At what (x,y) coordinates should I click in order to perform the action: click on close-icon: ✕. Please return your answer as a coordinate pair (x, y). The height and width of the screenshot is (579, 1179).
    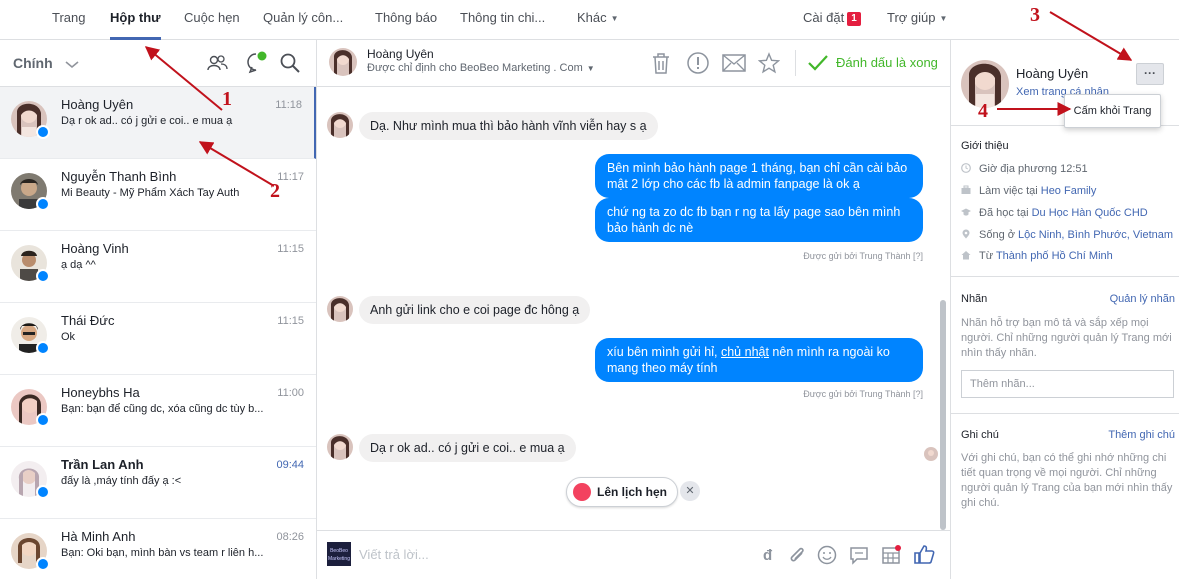
    Looking at the image, I should click on (690, 491).